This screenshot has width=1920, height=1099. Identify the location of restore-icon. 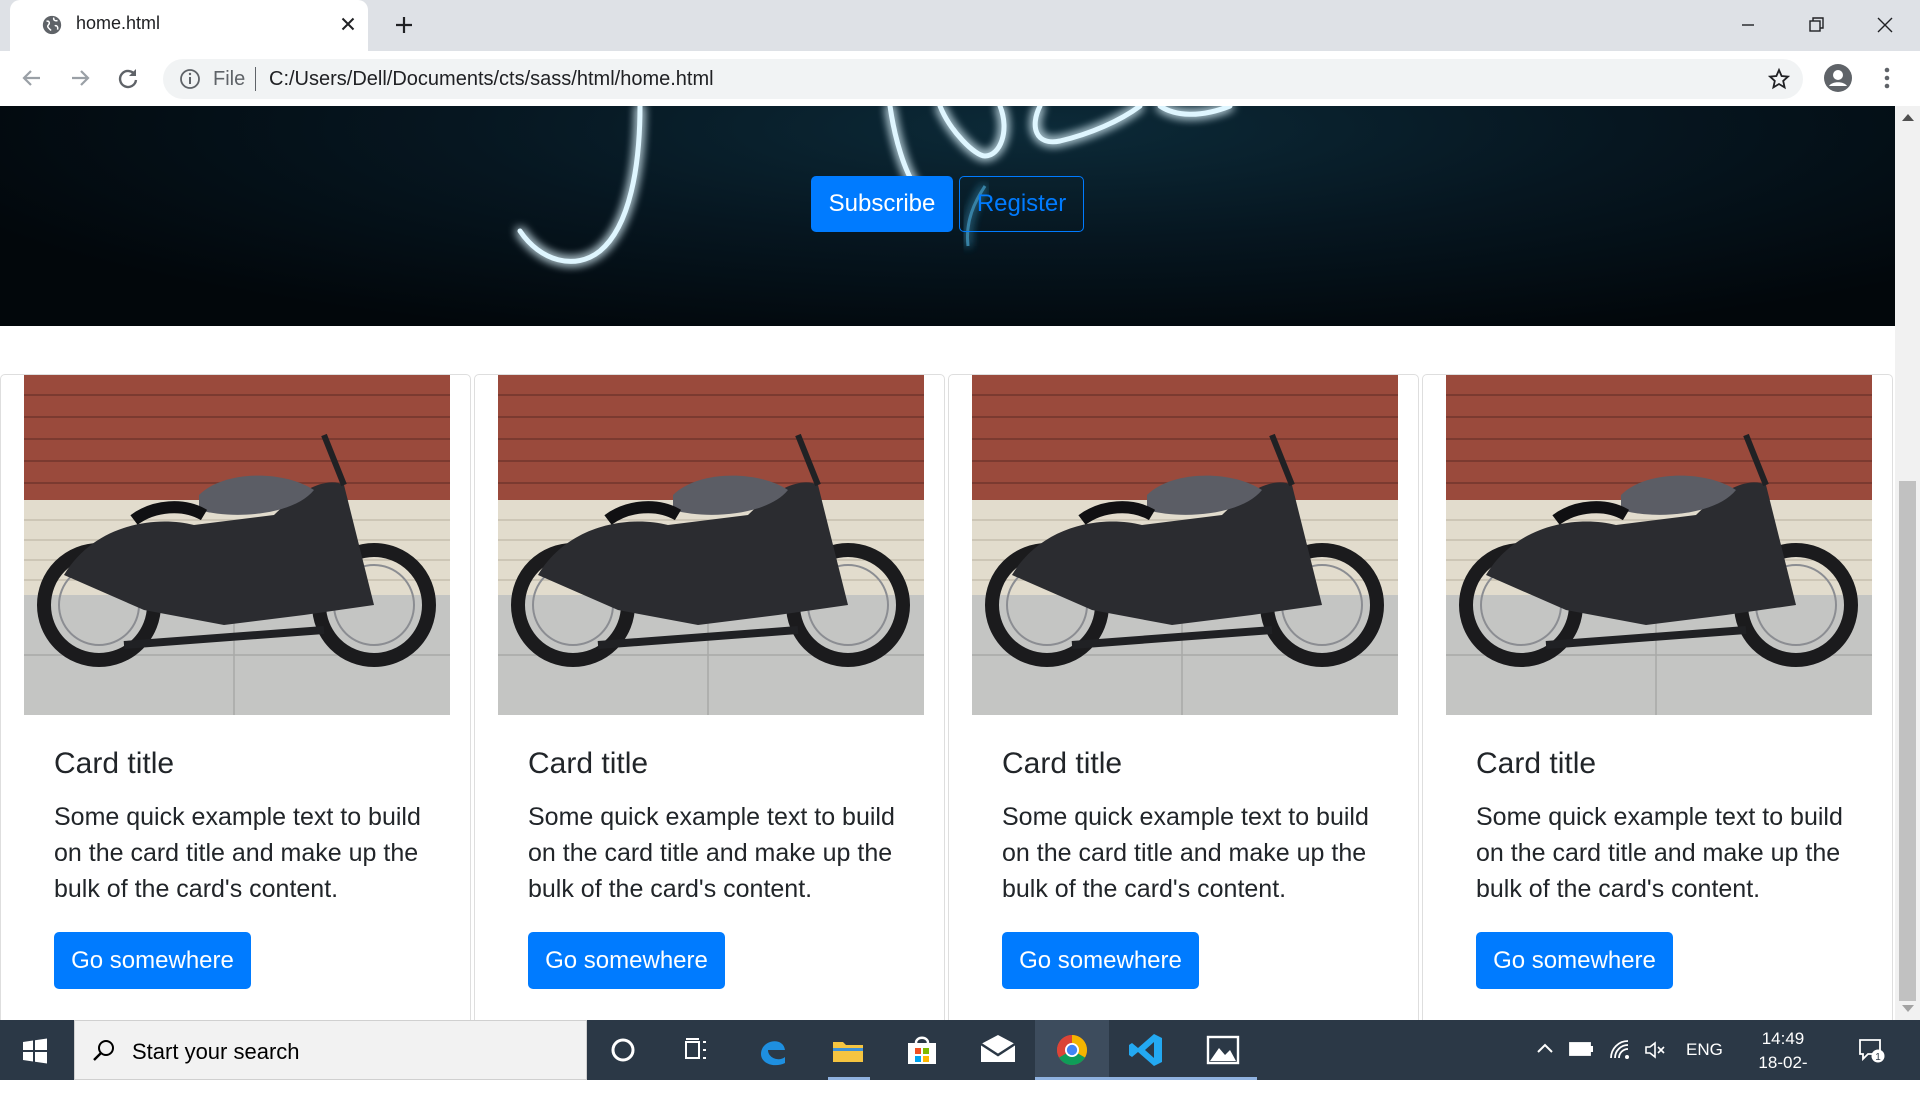
(1816, 25).